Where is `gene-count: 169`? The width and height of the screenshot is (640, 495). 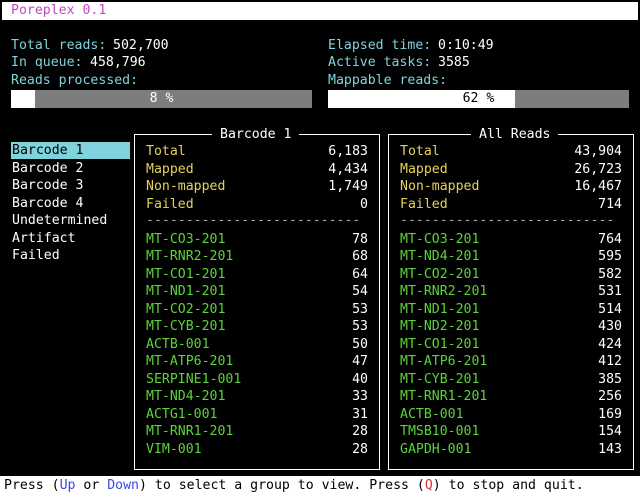 gene-count: 169 is located at coordinates (610, 414).